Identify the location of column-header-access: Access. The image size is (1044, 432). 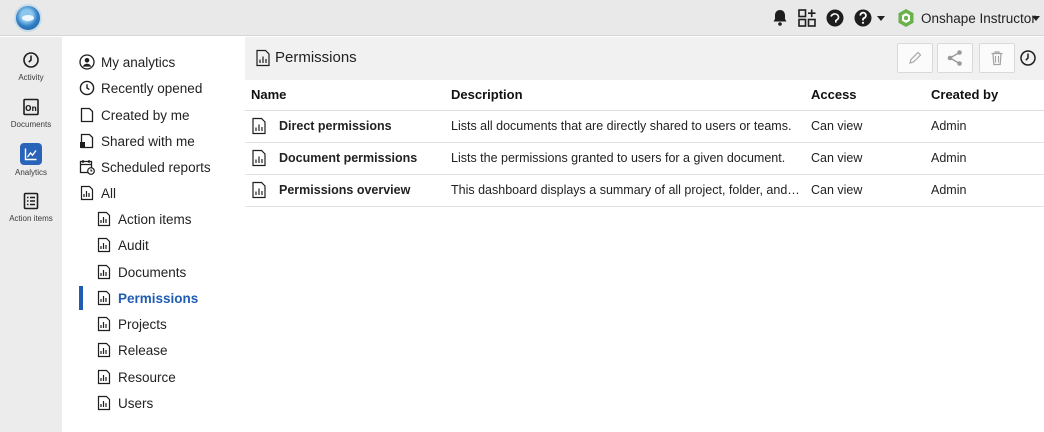
(865, 95).